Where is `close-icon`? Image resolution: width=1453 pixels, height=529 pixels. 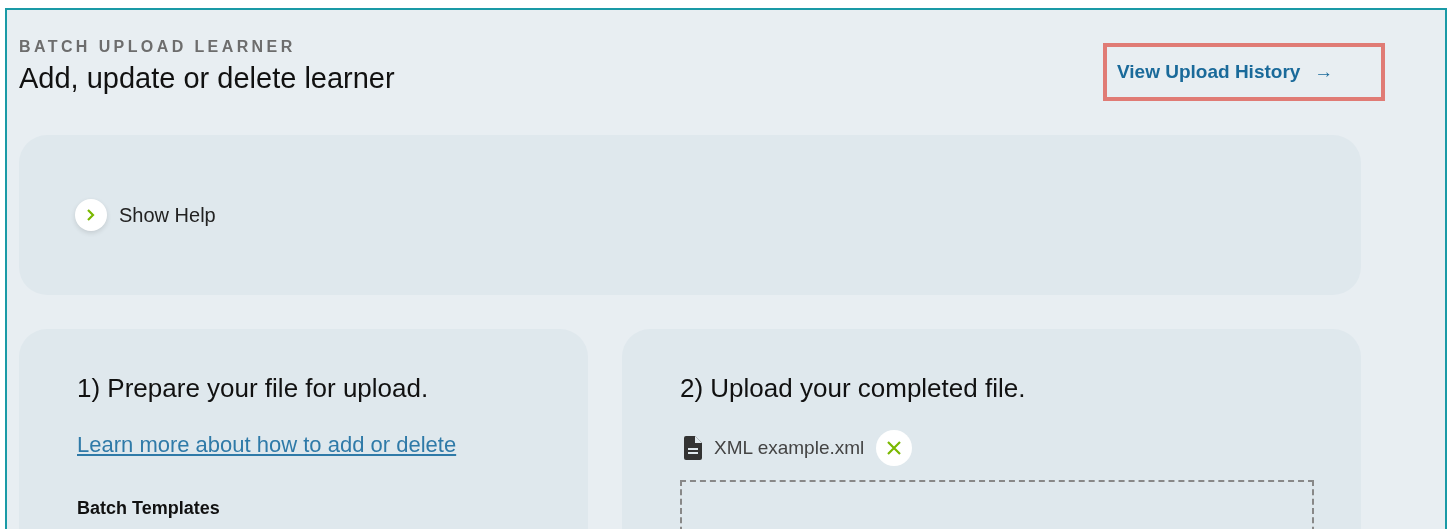 close-icon is located at coordinates (894, 448).